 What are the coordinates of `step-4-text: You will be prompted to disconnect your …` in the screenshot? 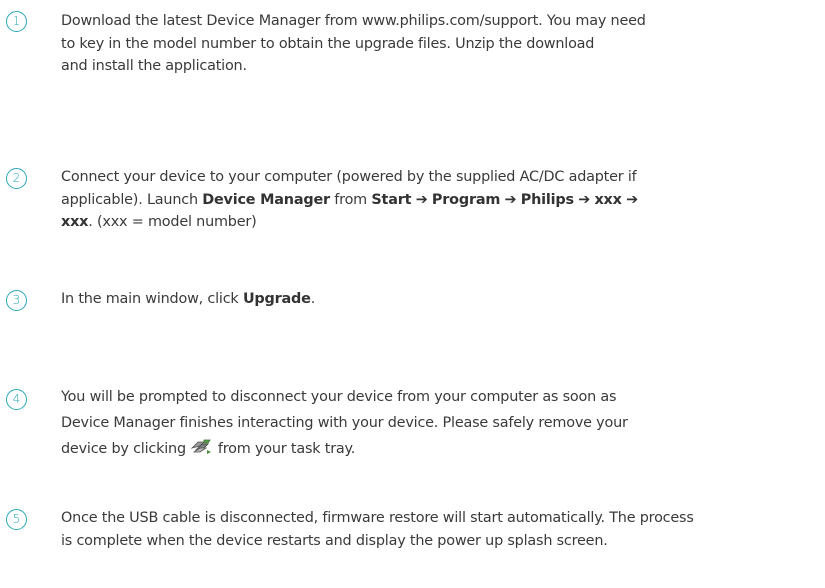 It's located at (344, 424).